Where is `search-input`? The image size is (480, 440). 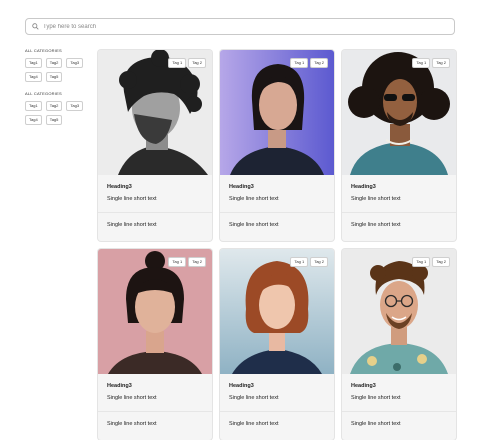
search-input is located at coordinates (233, 26).